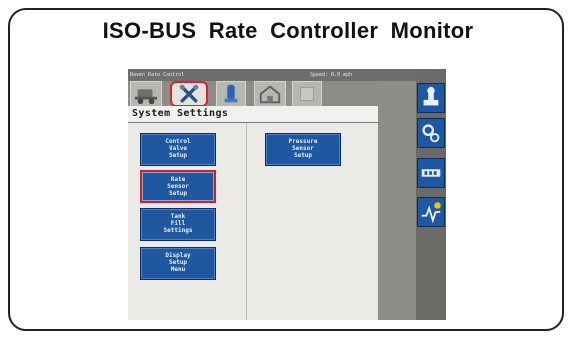 The image size is (576, 341). I want to click on graph-alert-button, so click(431, 212).